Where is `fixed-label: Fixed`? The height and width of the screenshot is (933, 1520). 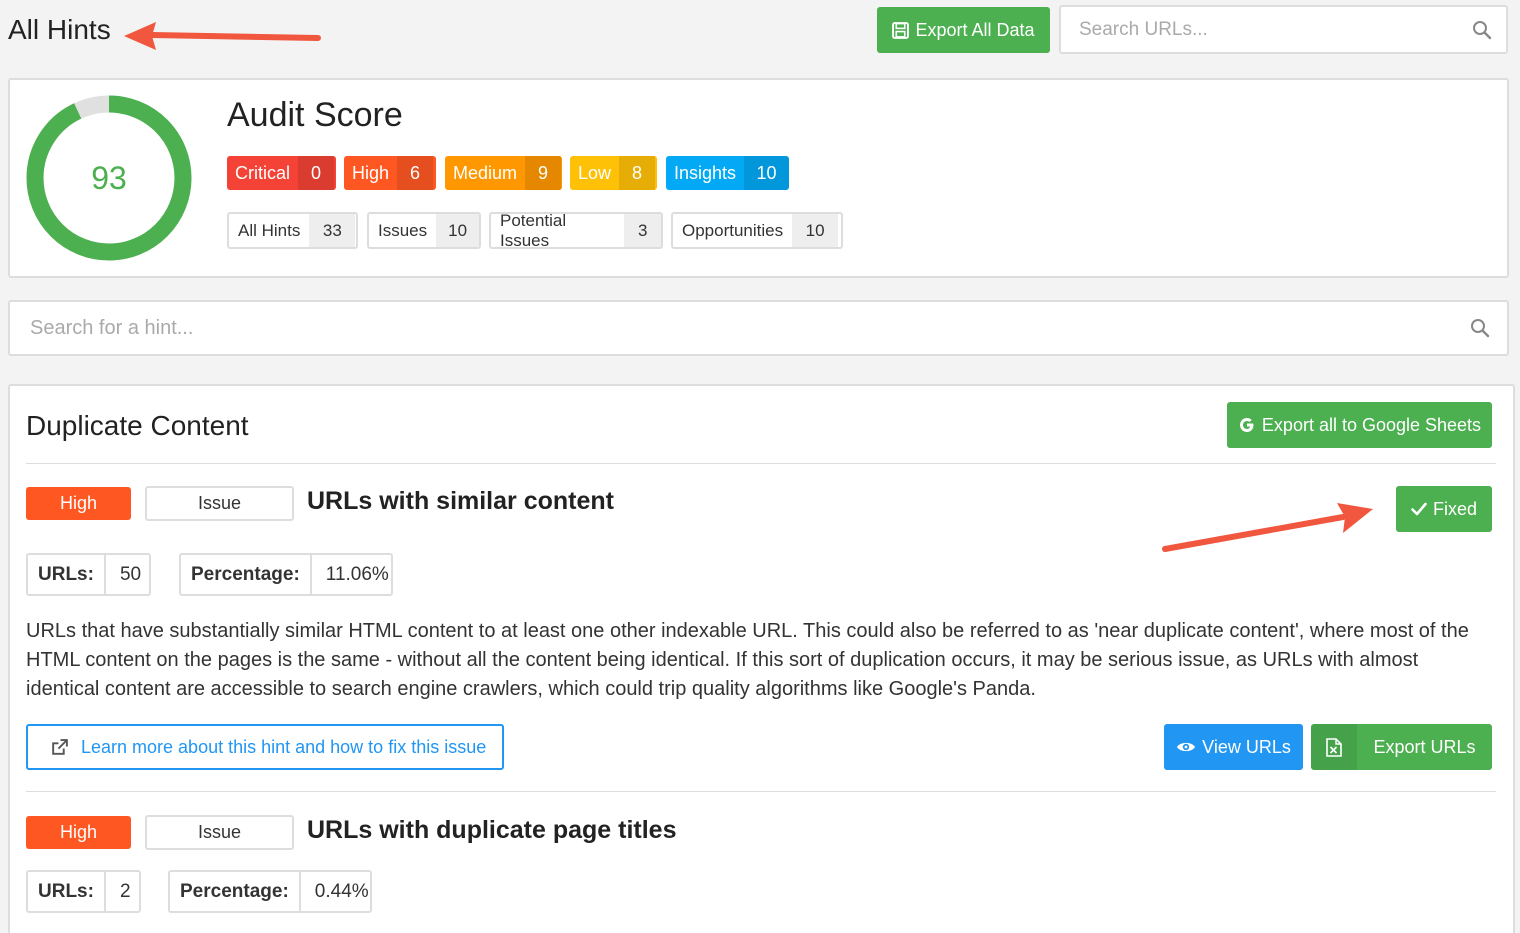
fixed-label: Fixed is located at coordinates (1454, 508).